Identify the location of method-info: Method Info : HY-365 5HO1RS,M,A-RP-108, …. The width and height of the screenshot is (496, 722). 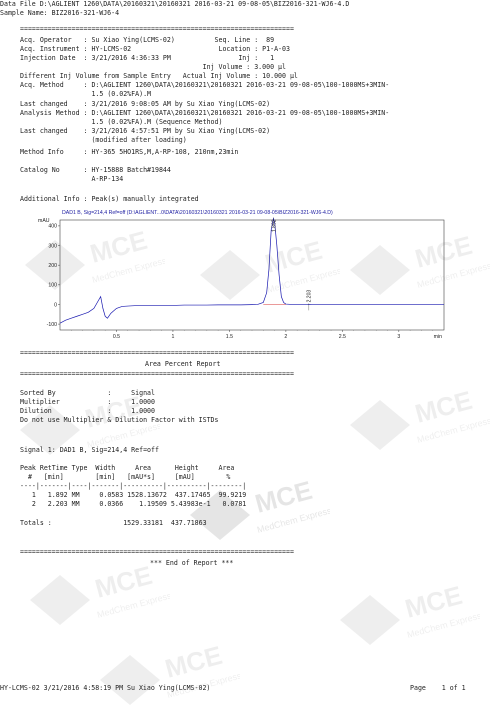
(129, 152).